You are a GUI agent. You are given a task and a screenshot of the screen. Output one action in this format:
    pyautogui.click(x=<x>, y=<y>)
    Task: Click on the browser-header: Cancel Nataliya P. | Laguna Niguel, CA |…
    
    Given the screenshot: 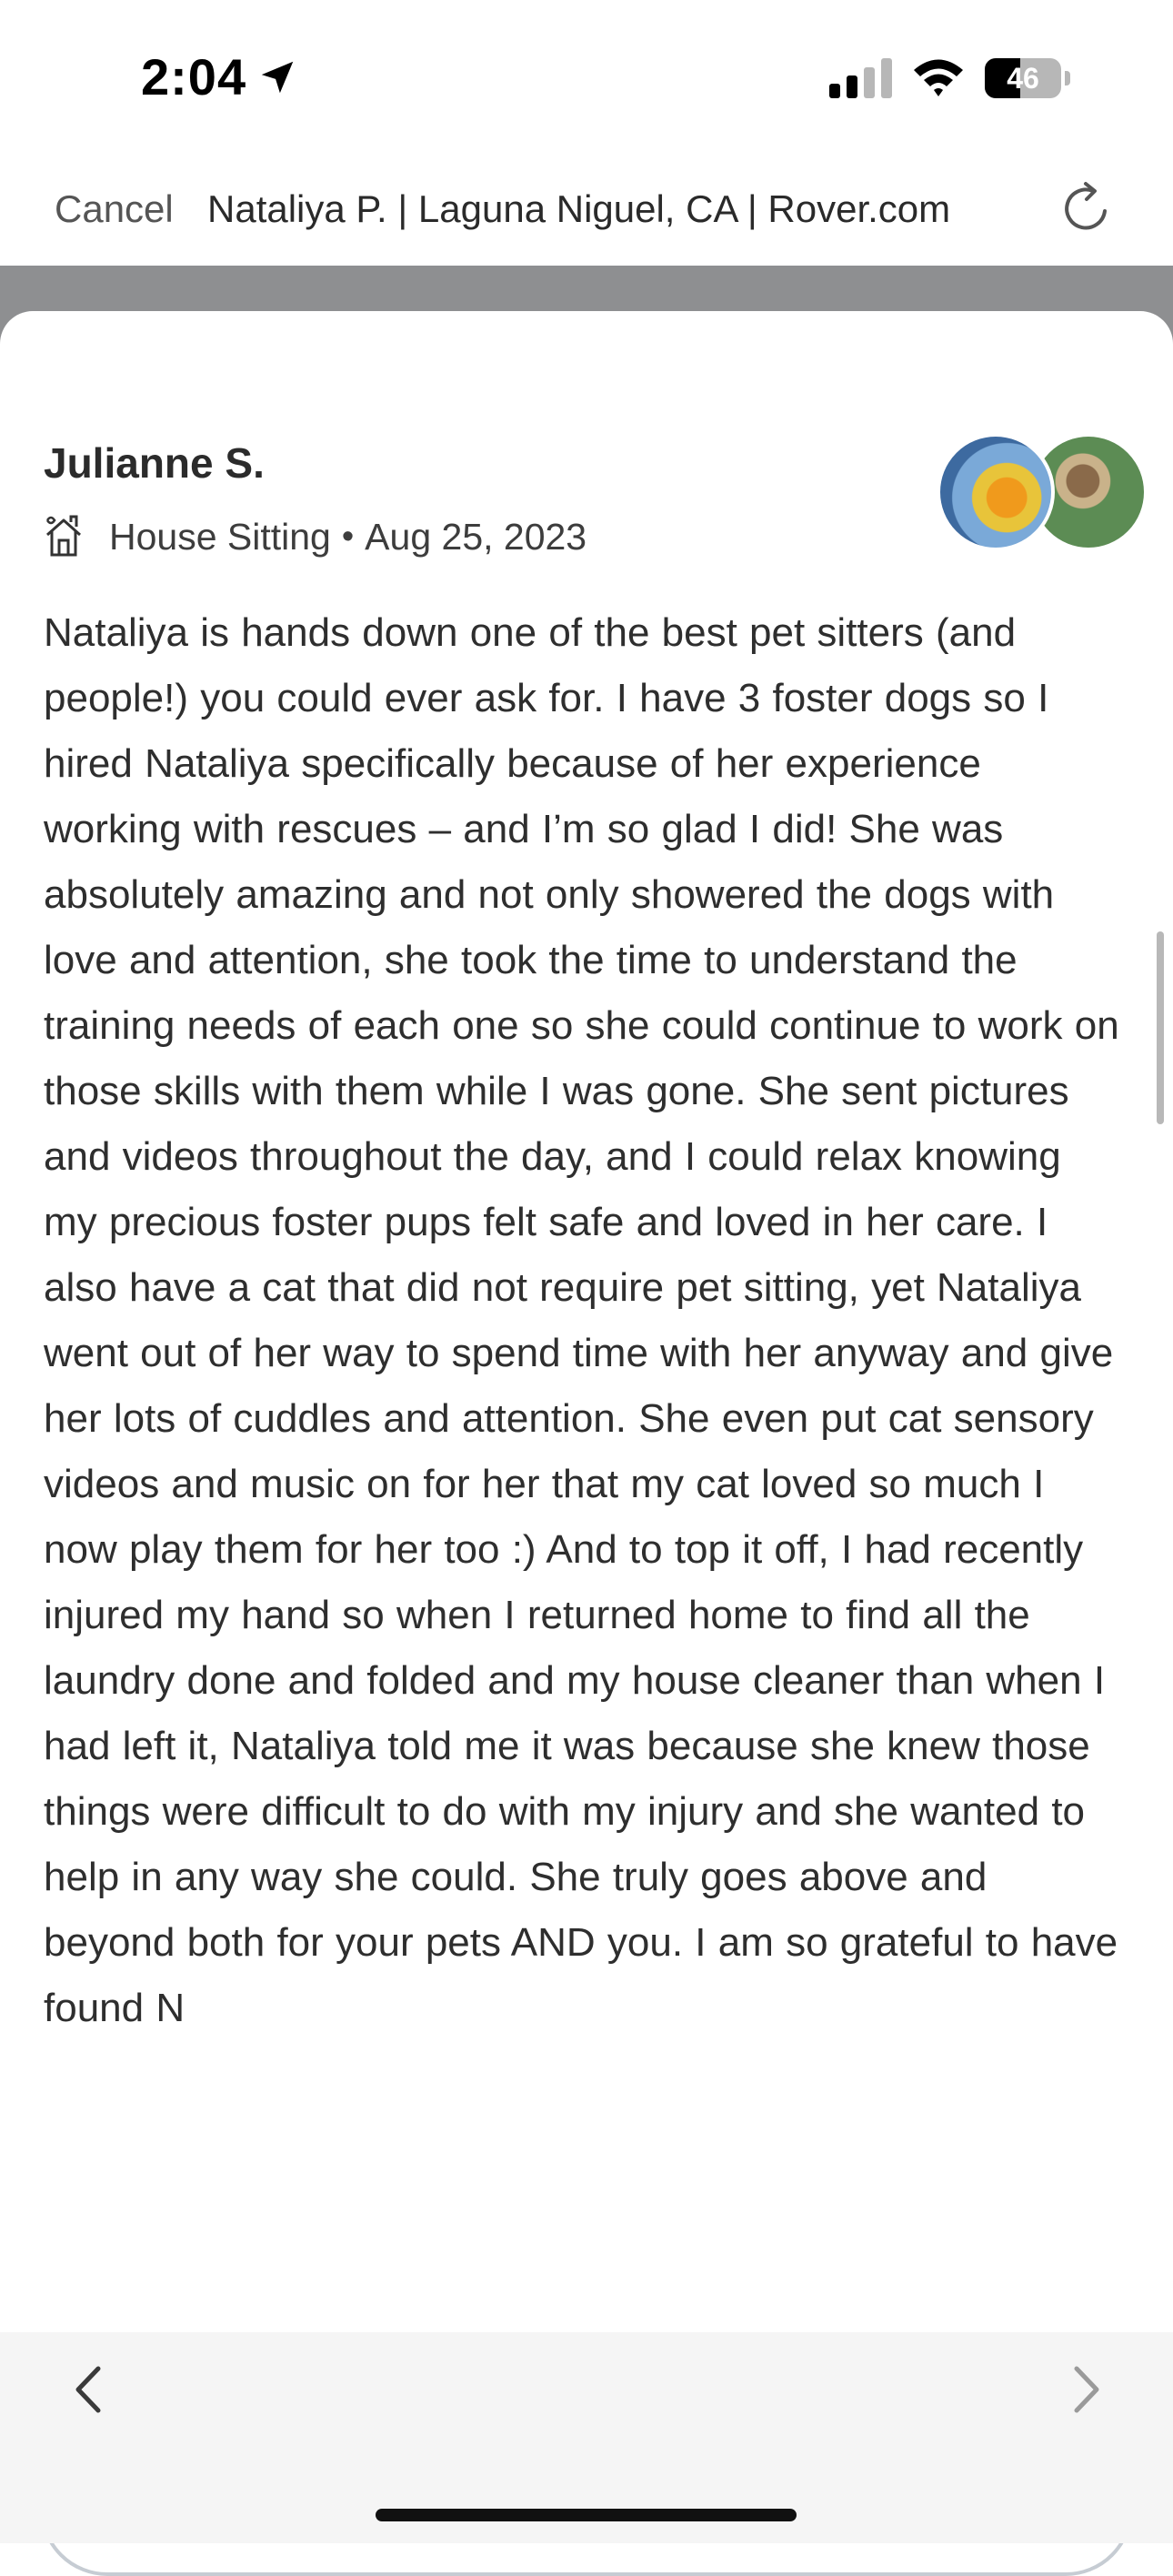 What is the action you would take?
    pyautogui.click(x=586, y=210)
    